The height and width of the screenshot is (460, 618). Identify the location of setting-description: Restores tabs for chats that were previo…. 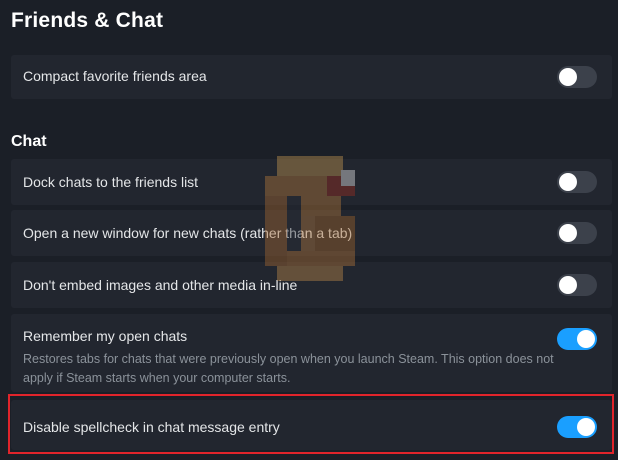
(288, 368).